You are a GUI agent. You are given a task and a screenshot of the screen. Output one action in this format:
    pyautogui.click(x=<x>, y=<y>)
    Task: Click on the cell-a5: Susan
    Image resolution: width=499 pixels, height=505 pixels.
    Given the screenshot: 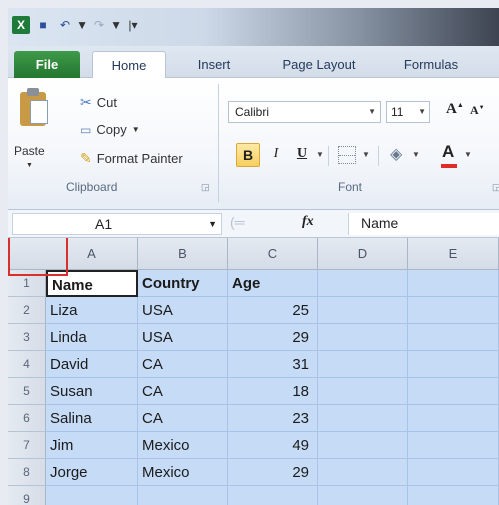 What is the action you would take?
    pyautogui.click(x=92, y=391)
    